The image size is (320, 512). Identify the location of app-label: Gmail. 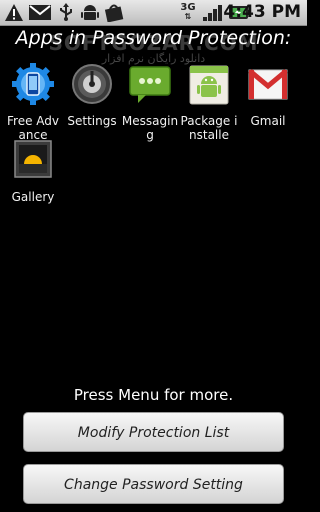
(268, 121).